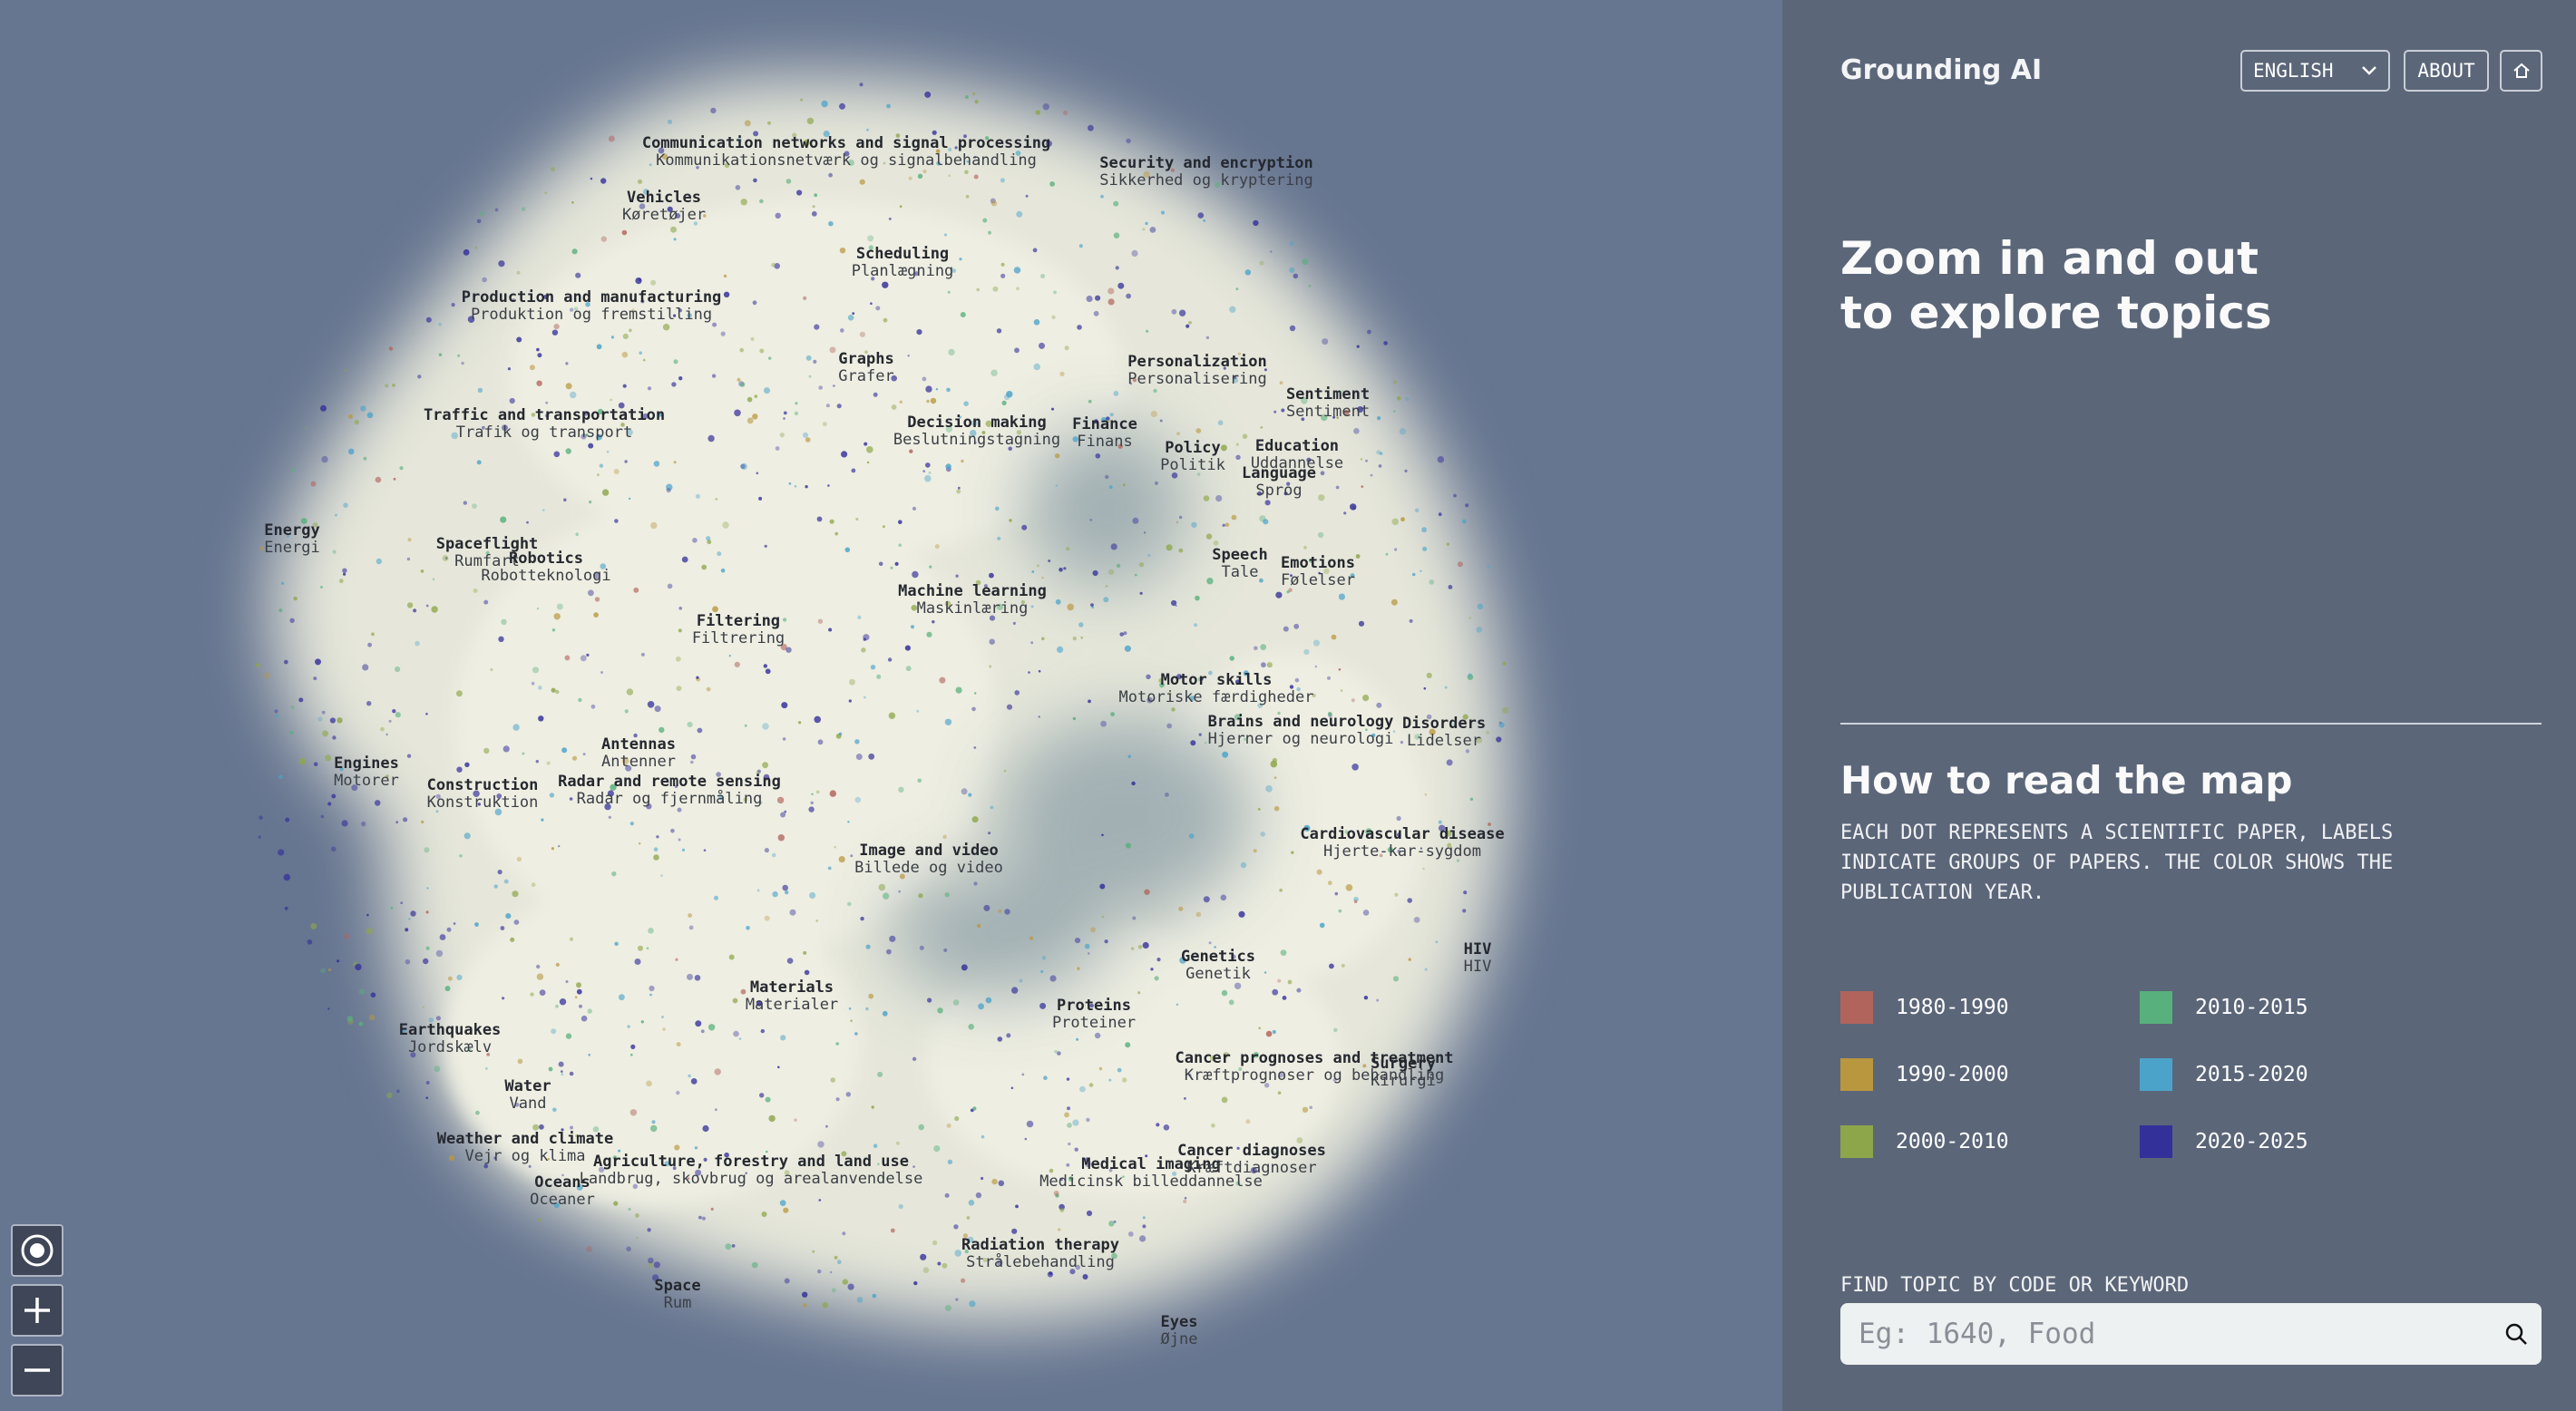 Image resolution: width=2576 pixels, height=1411 pixels. I want to click on topic-label: Oceans Oceaner, so click(562, 1191).